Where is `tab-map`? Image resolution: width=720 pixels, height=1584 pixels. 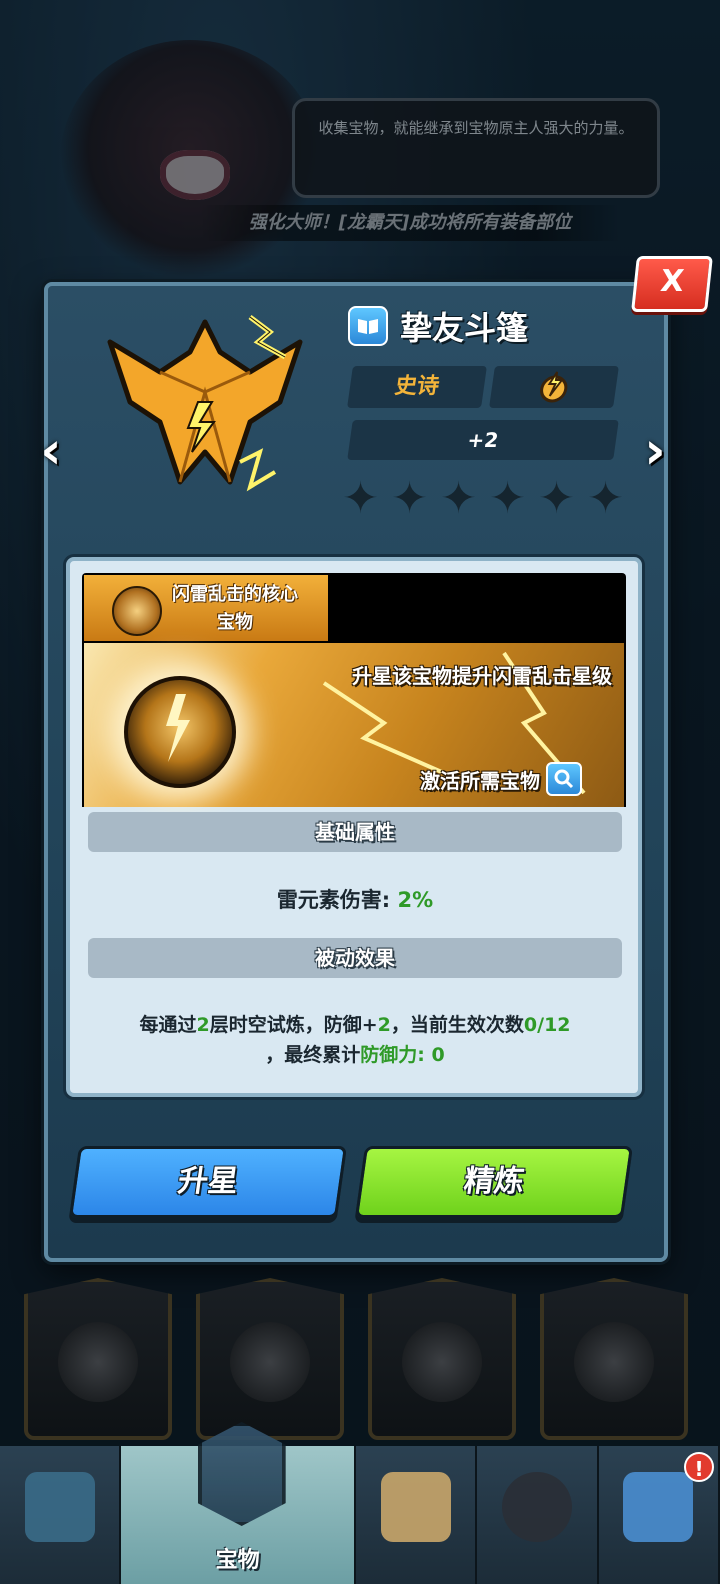 tab-map is located at coordinates (417, 1515).